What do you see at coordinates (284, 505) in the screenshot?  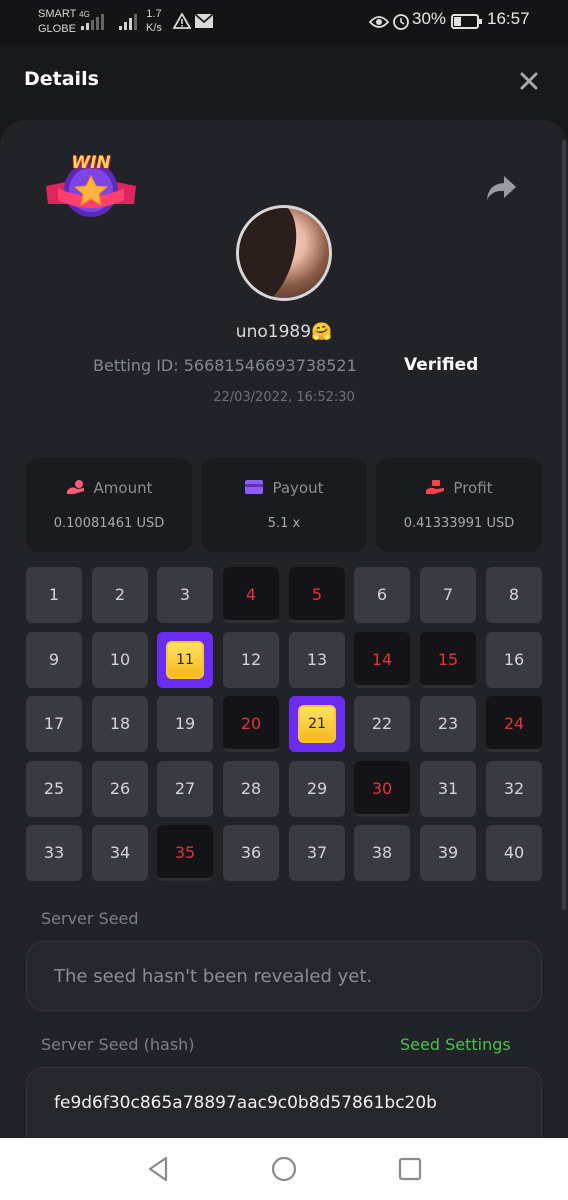 I see `payout-card: Payout 5.1 x` at bounding box center [284, 505].